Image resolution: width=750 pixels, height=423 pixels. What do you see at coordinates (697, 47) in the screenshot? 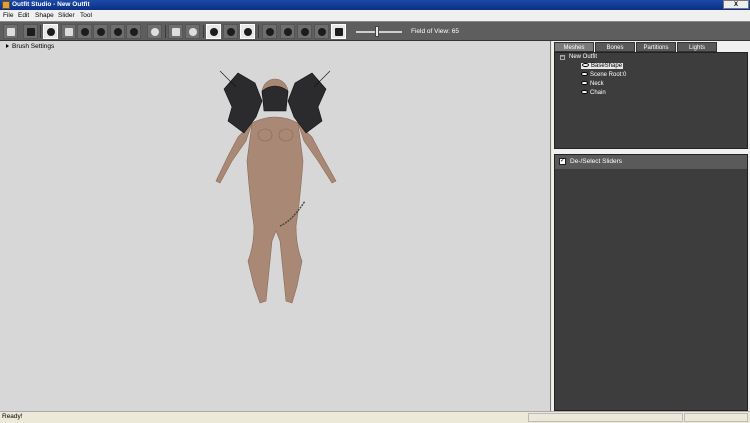
I see `tab-lights: Lights` at bounding box center [697, 47].